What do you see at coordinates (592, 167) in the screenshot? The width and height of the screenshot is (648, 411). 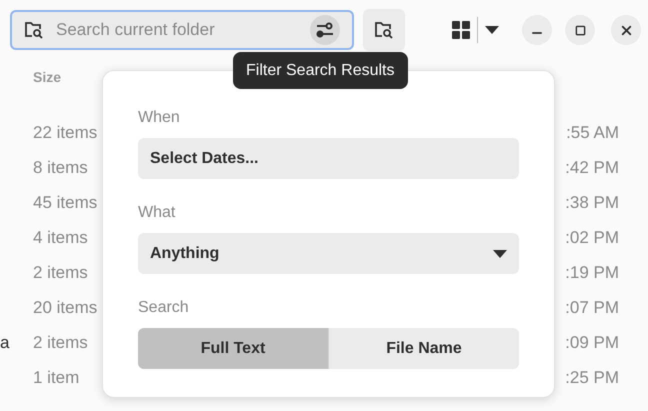 I see `modified-cell-text: :42 PM` at bounding box center [592, 167].